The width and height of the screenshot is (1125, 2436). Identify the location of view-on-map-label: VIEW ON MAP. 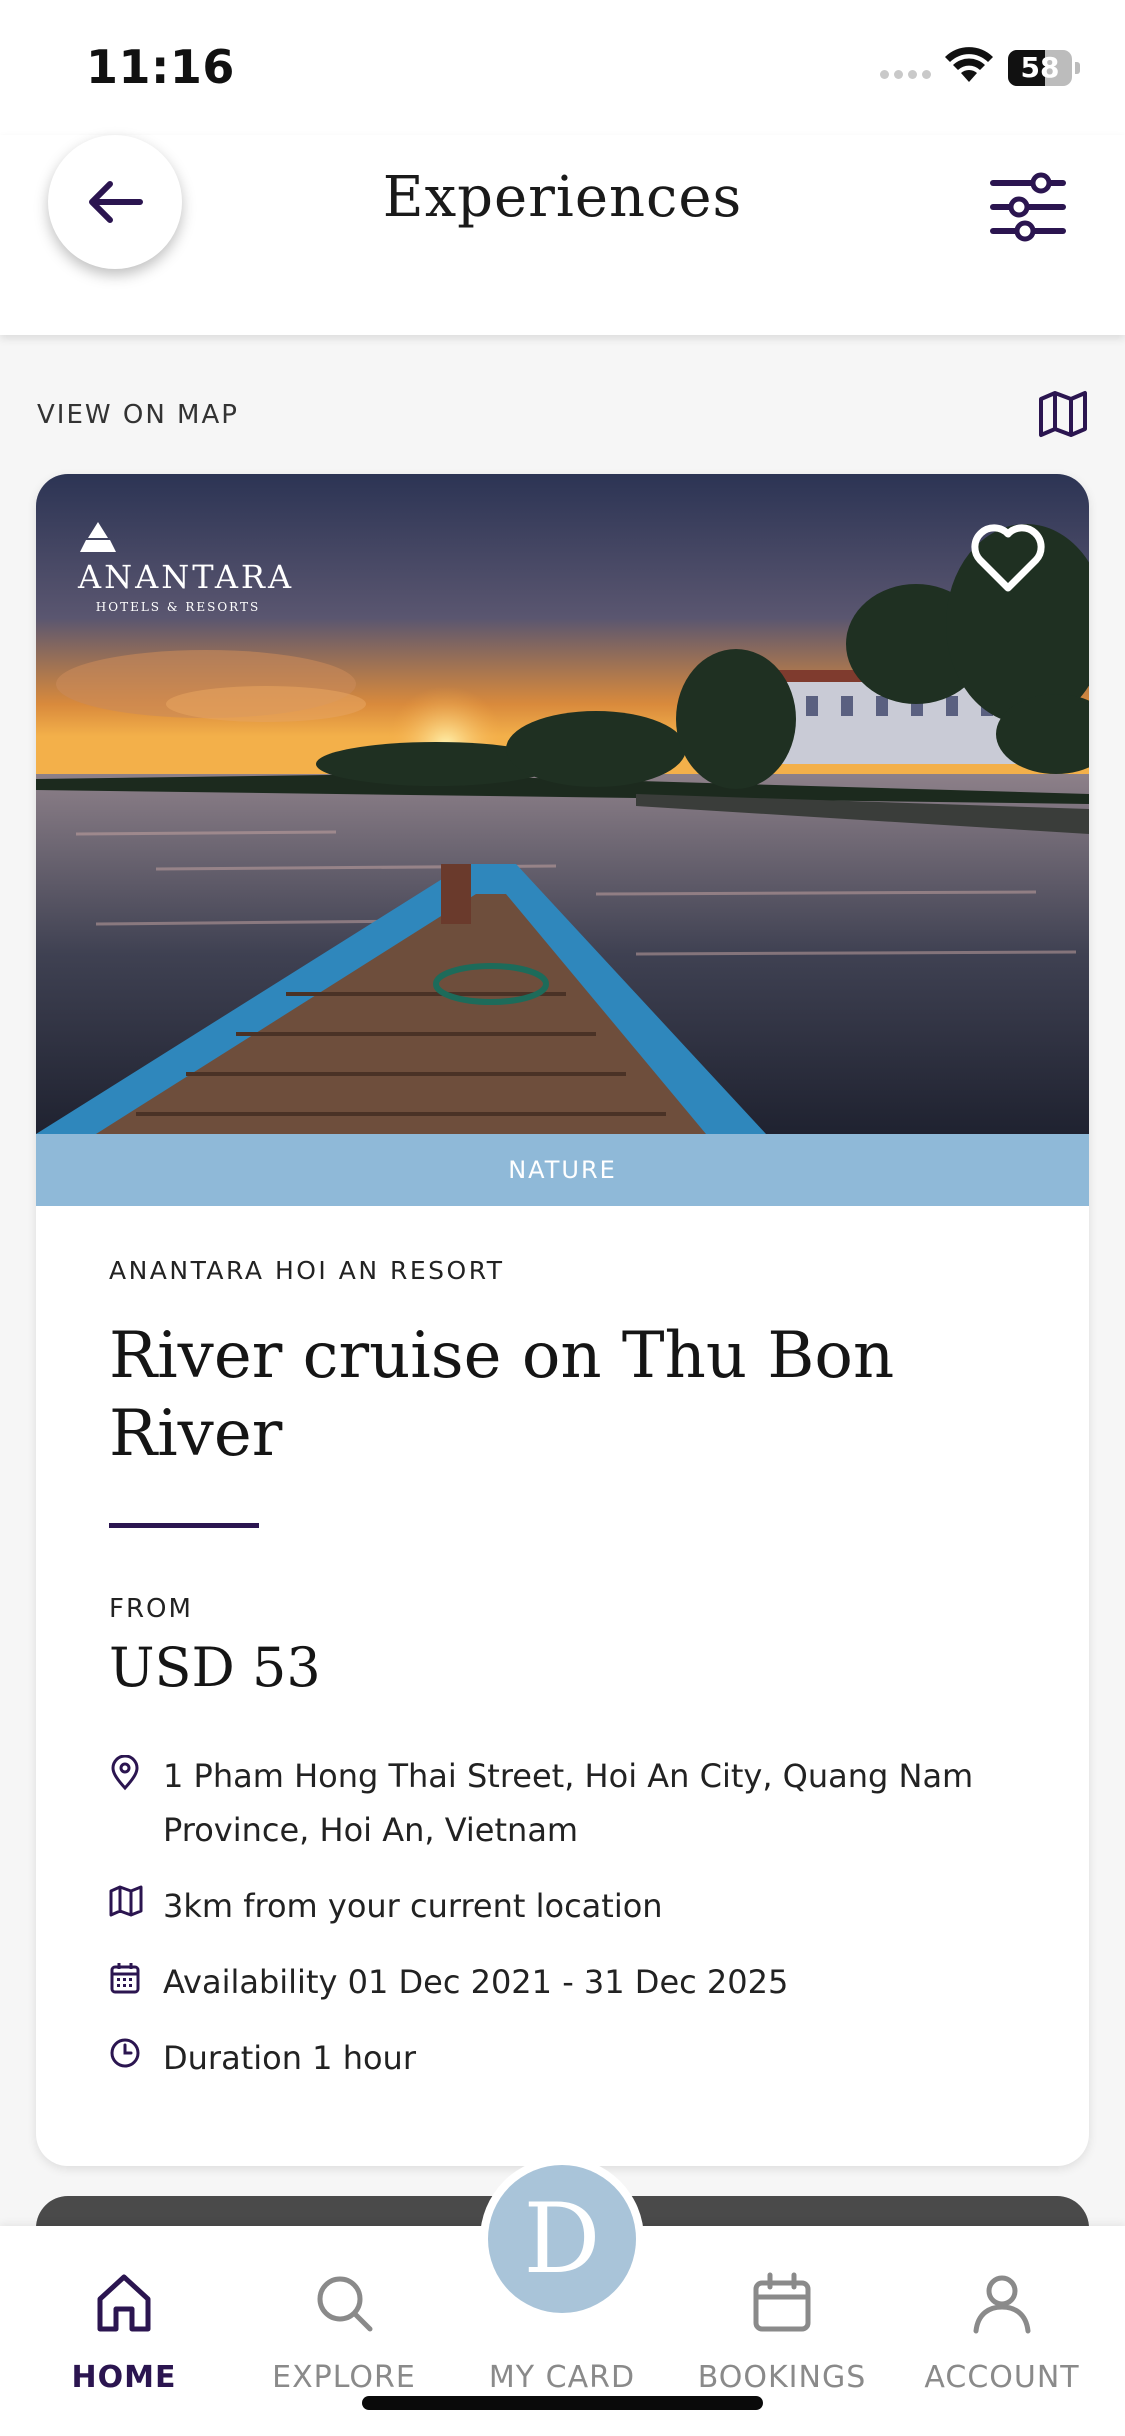
(138, 415).